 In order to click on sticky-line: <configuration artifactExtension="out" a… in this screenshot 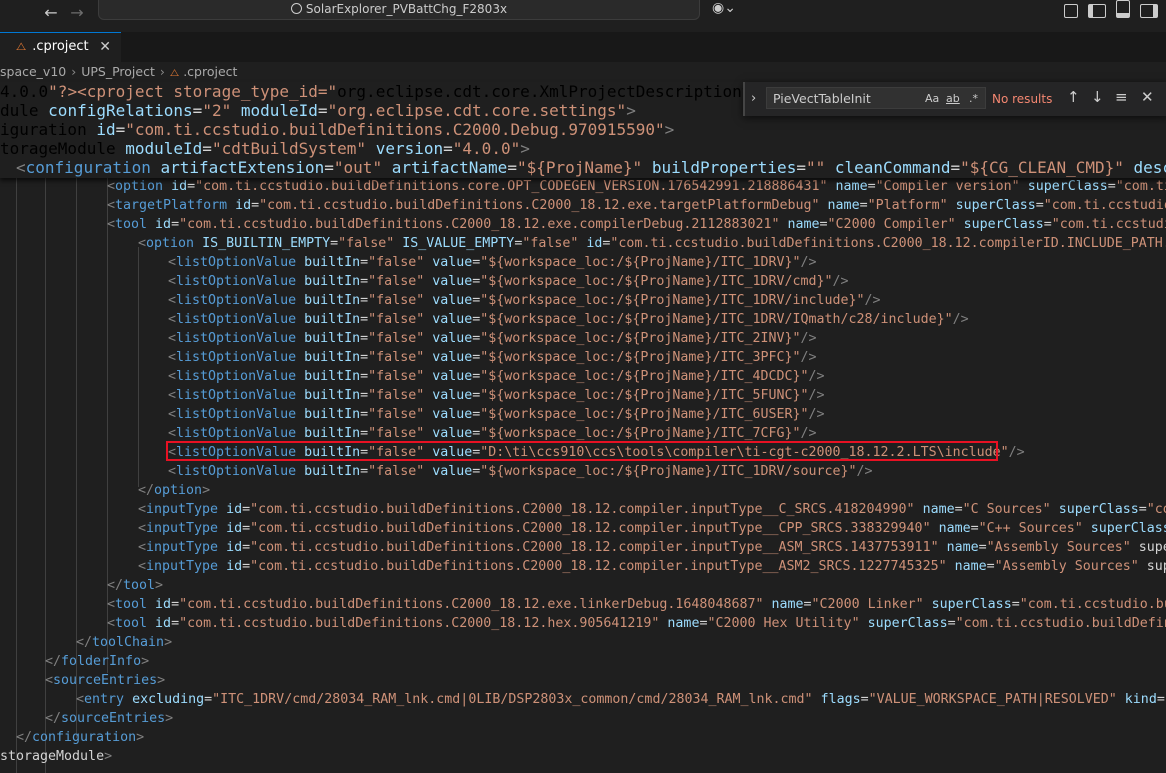, I will do `click(591, 167)`.